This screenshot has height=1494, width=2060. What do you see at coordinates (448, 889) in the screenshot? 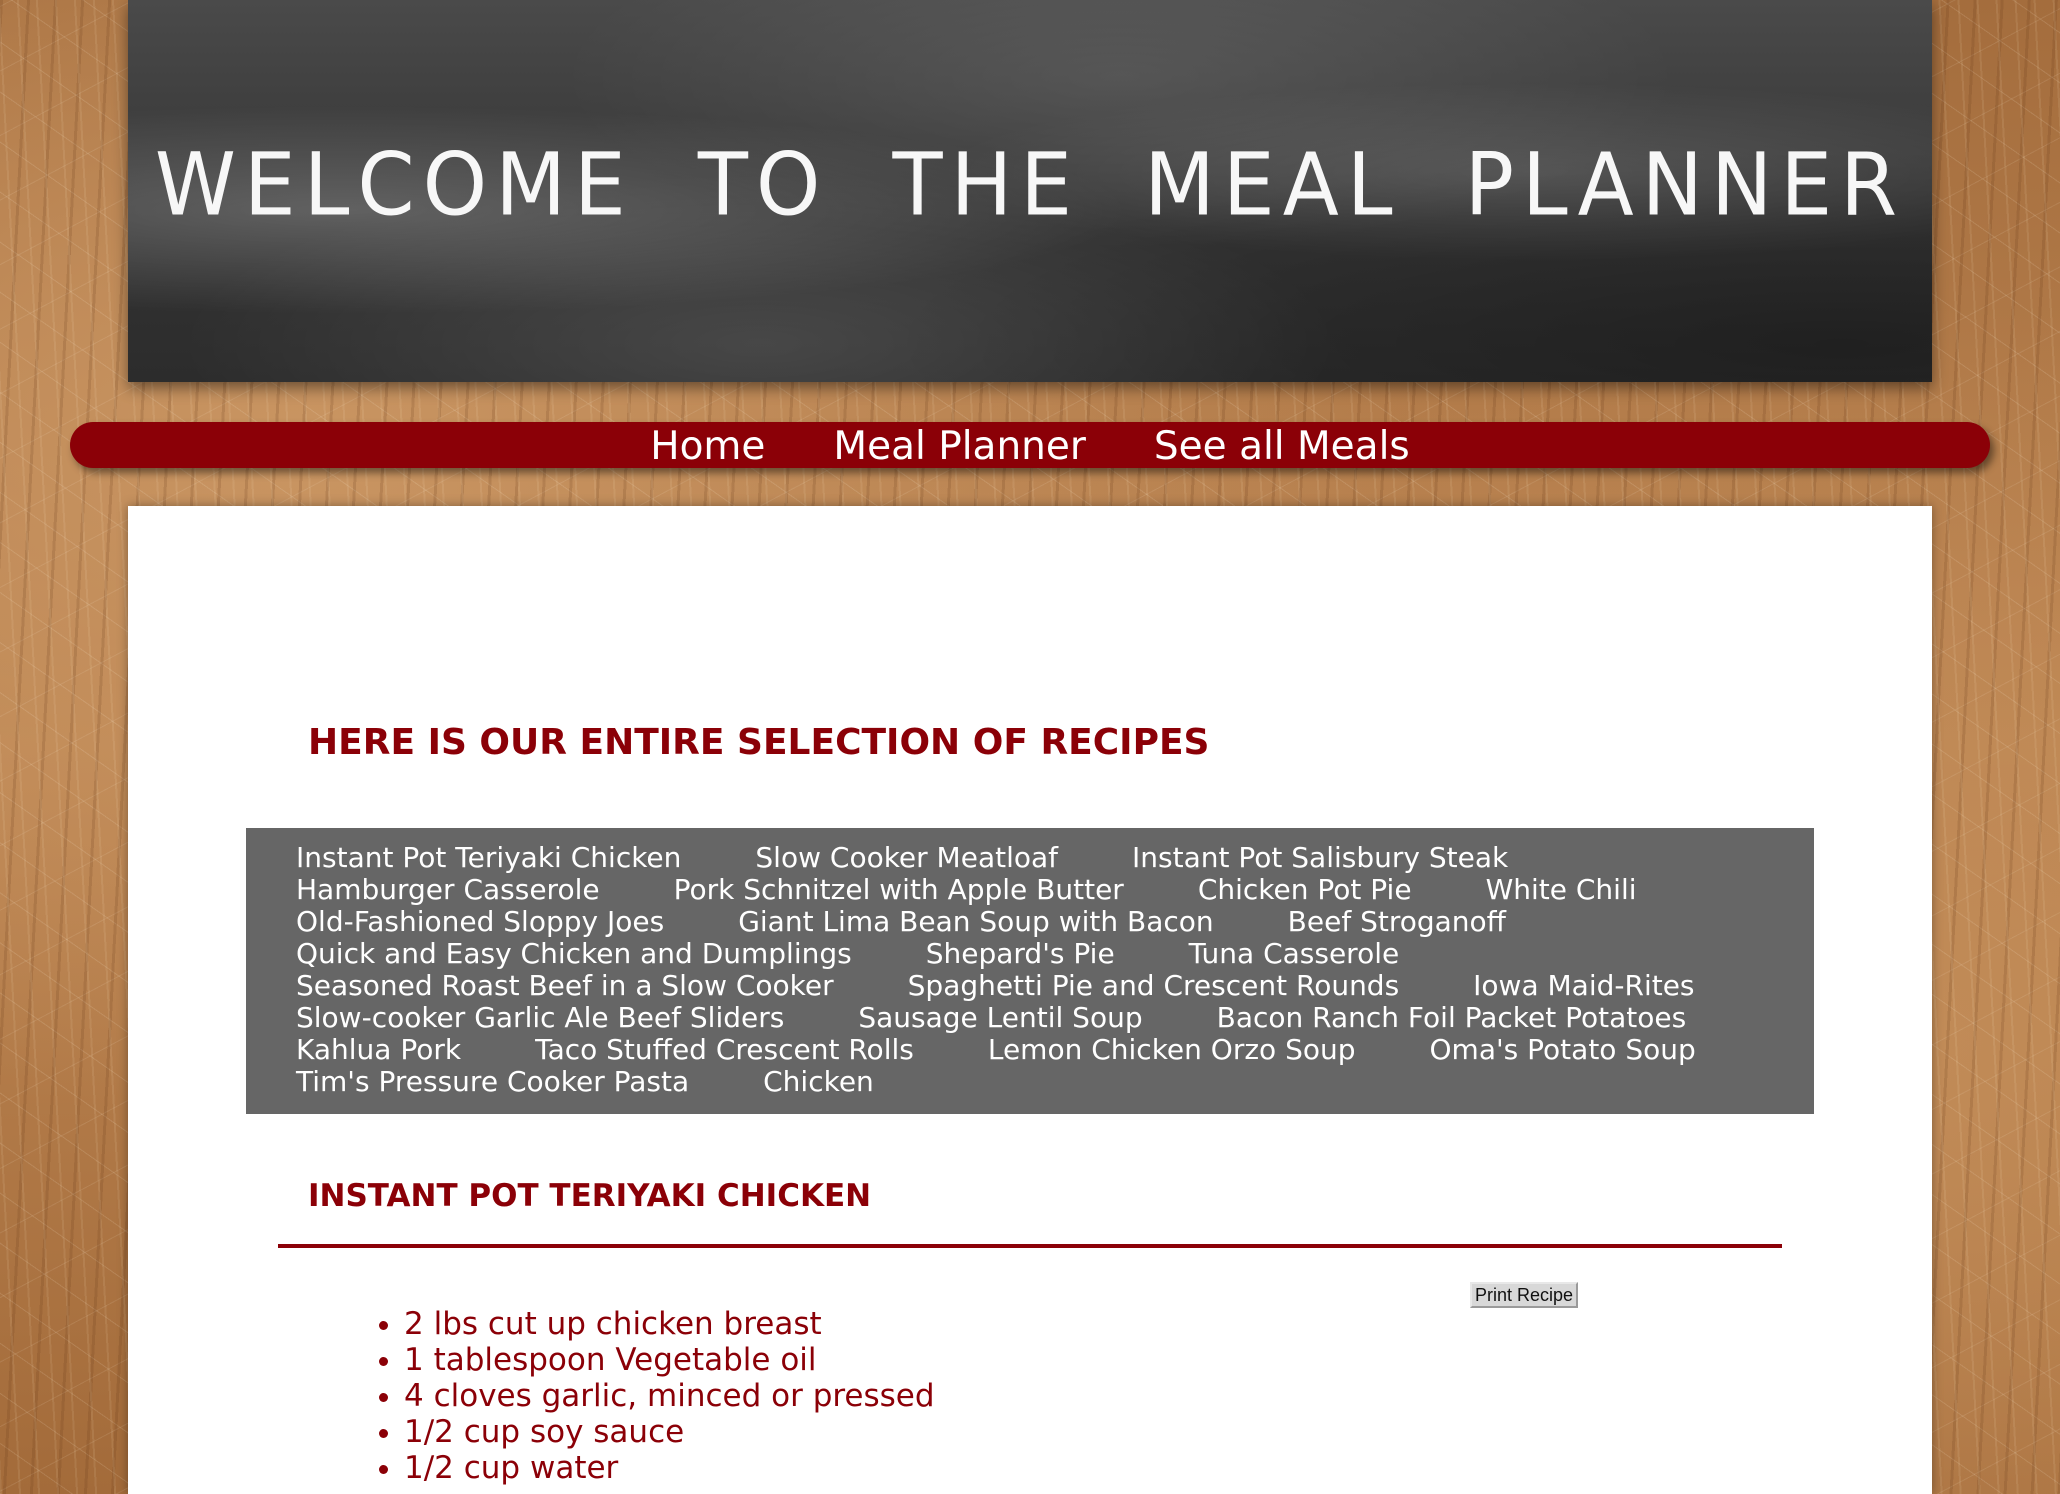
I see `recipe-link: Hamburger Casserole` at bounding box center [448, 889].